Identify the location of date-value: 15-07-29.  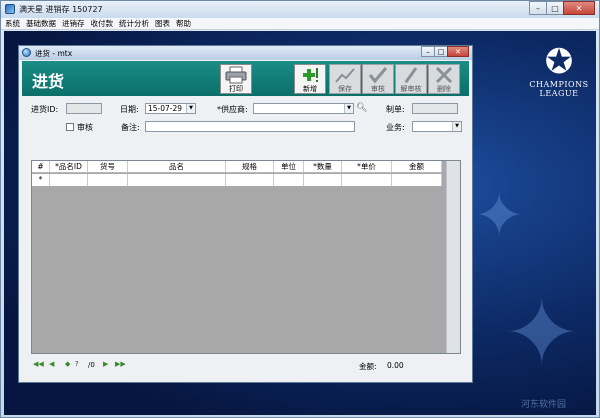
(165, 108).